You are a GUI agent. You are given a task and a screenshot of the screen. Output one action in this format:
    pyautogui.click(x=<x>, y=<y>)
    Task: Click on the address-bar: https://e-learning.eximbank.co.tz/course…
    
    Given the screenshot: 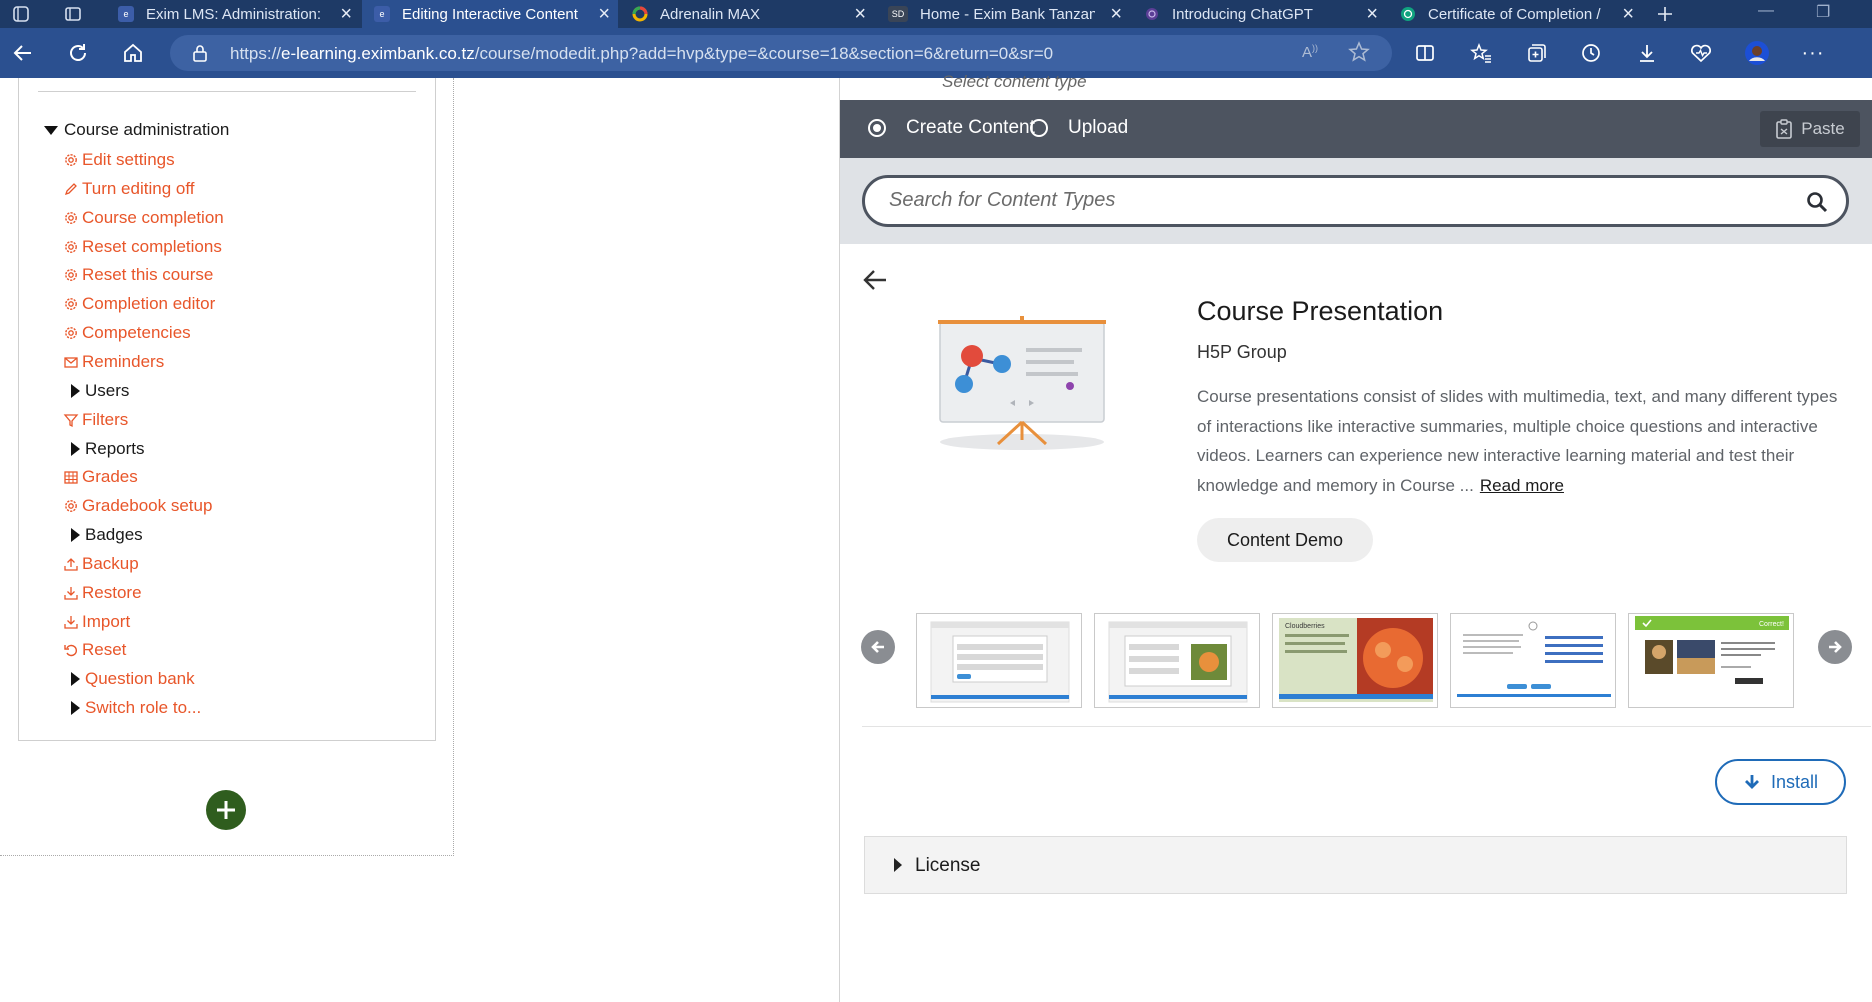 What is the action you would take?
    pyautogui.click(x=781, y=53)
    